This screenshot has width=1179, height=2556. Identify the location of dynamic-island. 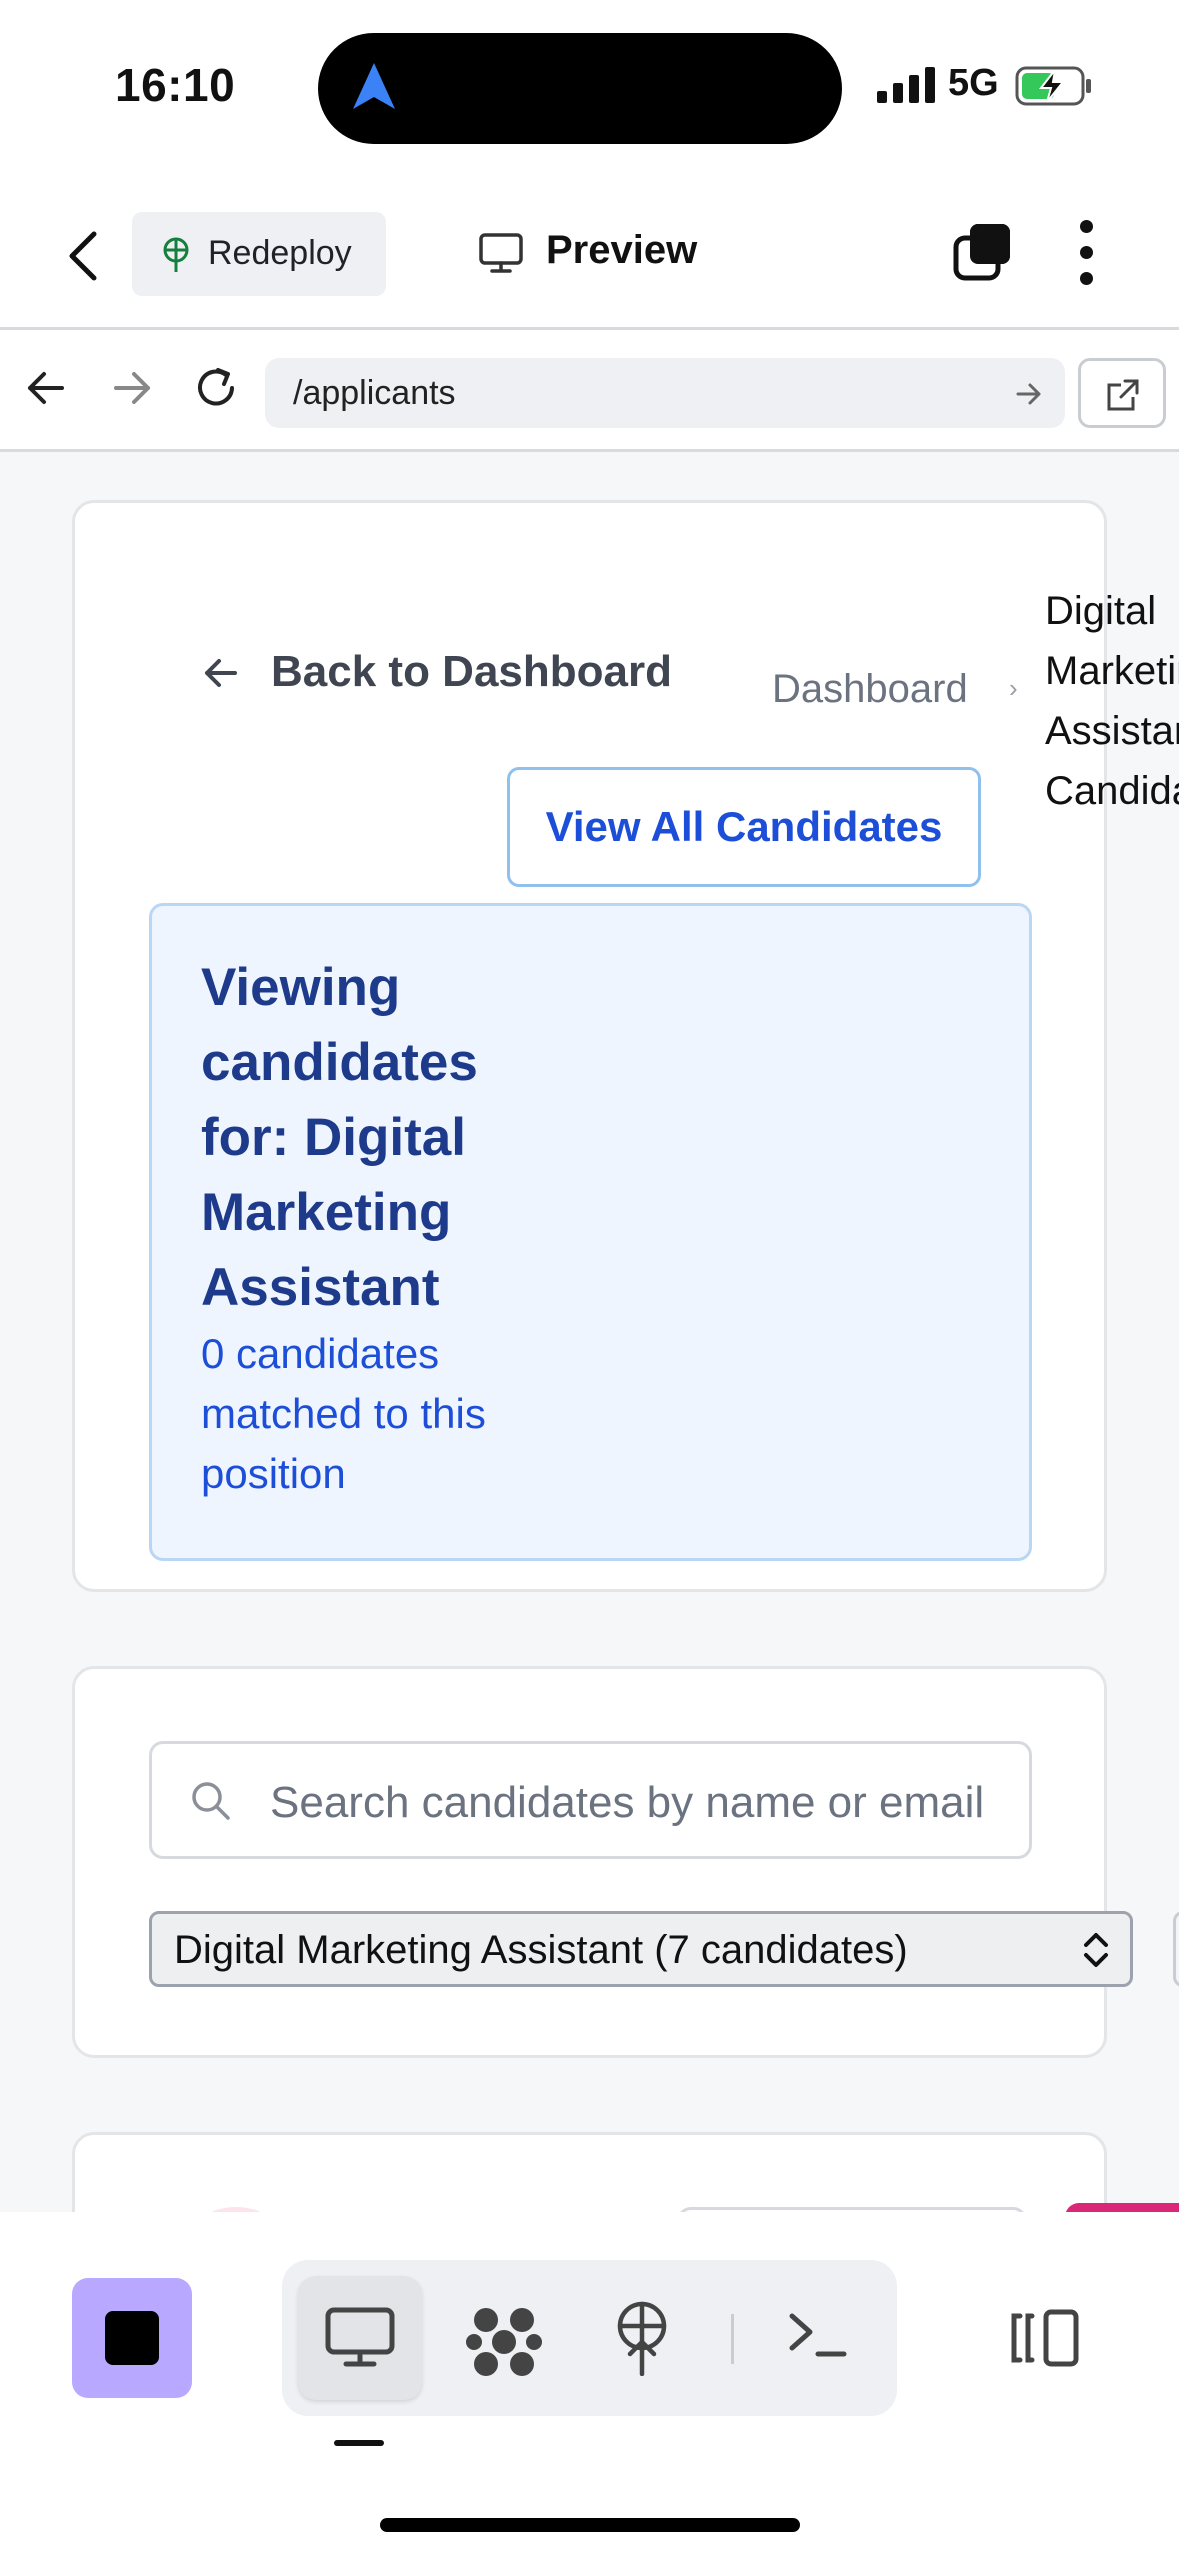
(580, 88).